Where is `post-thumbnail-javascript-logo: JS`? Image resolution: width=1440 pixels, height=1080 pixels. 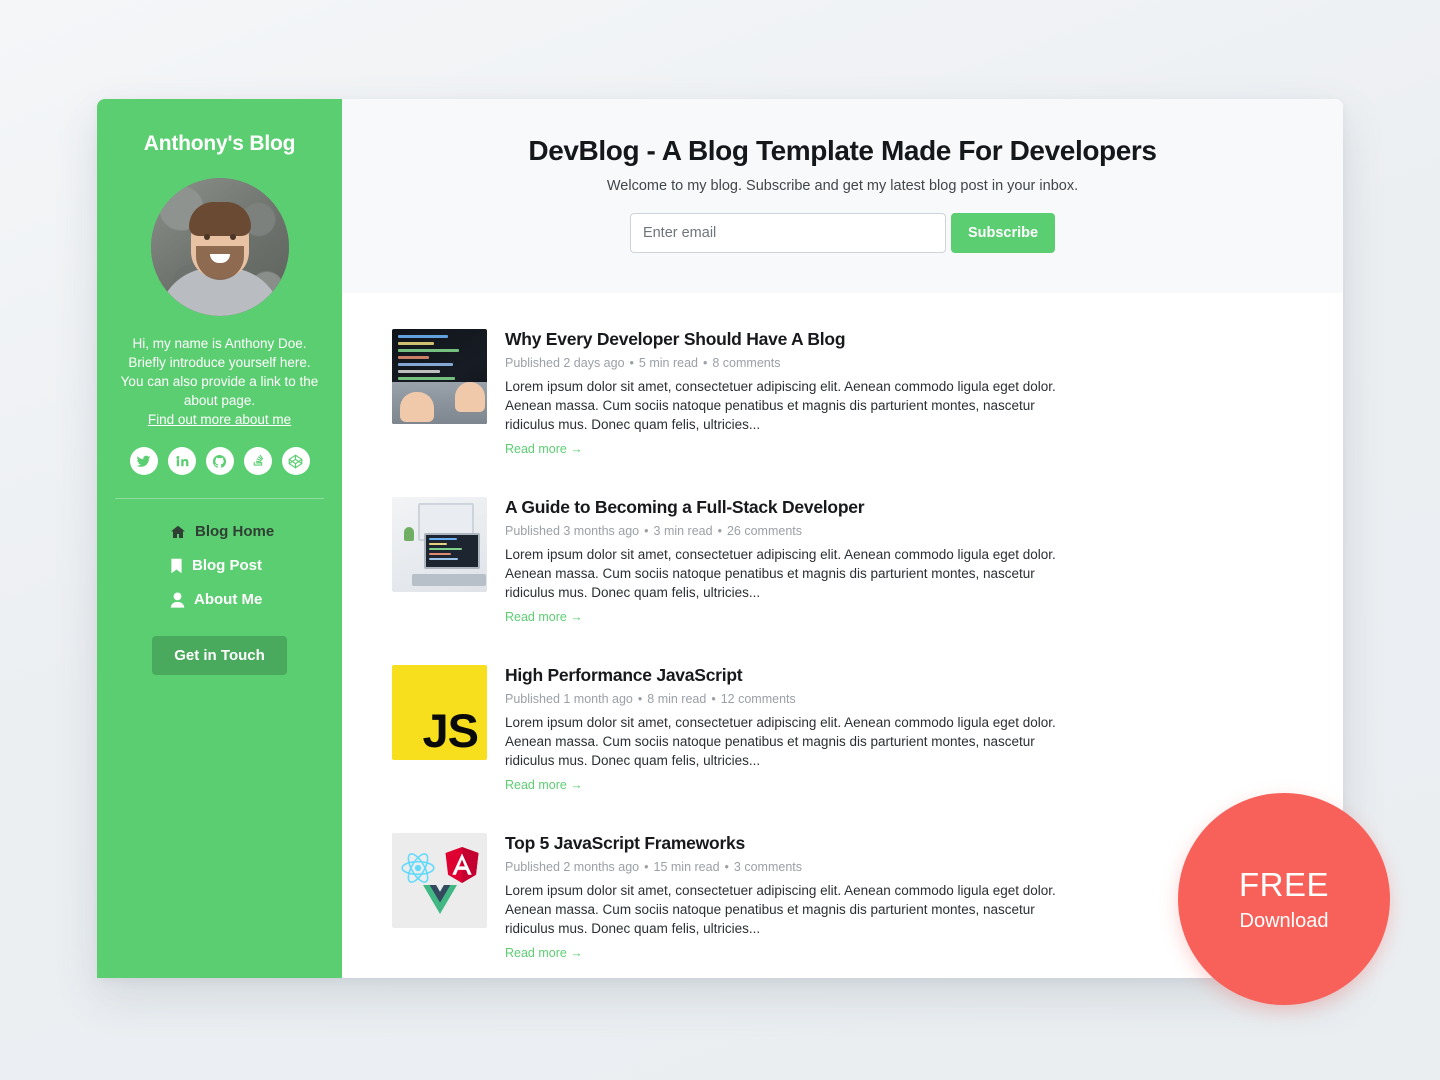 post-thumbnail-javascript-logo: JS is located at coordinates (439, 712).